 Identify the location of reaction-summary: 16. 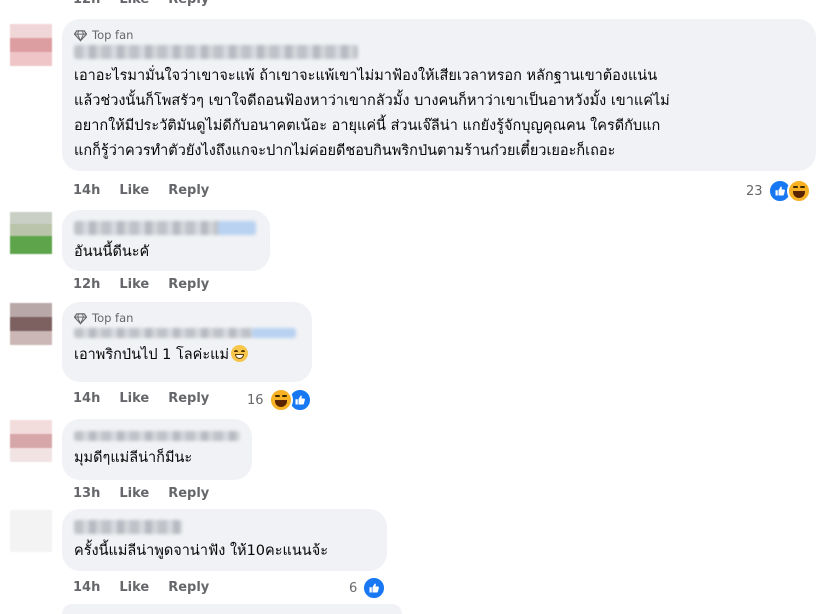
(279, 400).